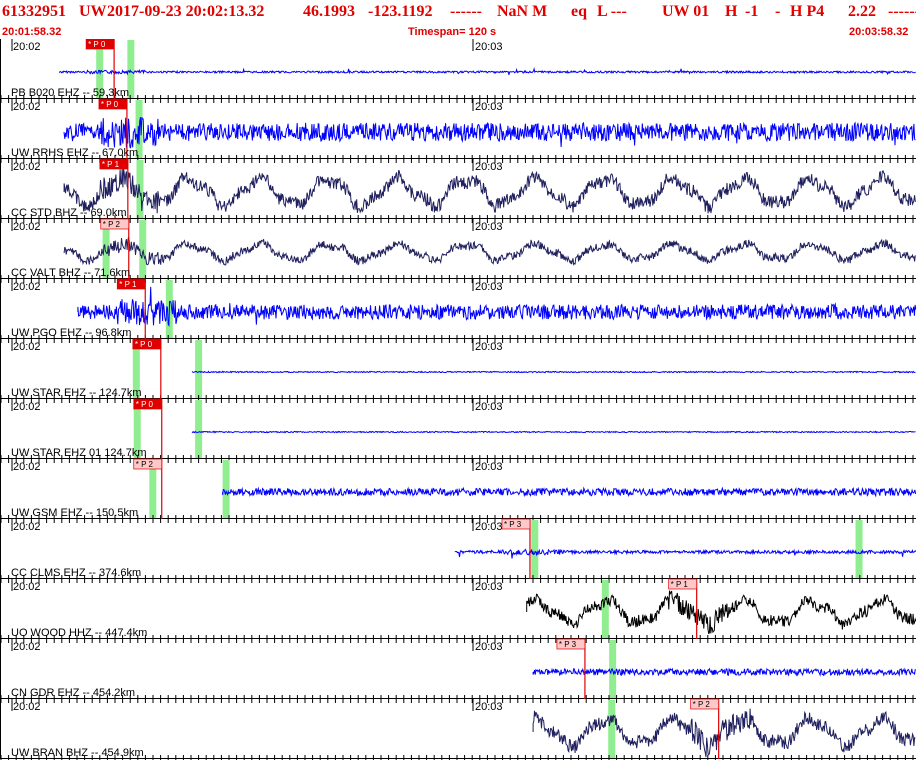 The image size is (916, 760). What do you see at coordinates (70, 93) in the screenshot?
I see `station-label: PB B020 EHZ -- 59.3km` at bounding box center [70, 93].